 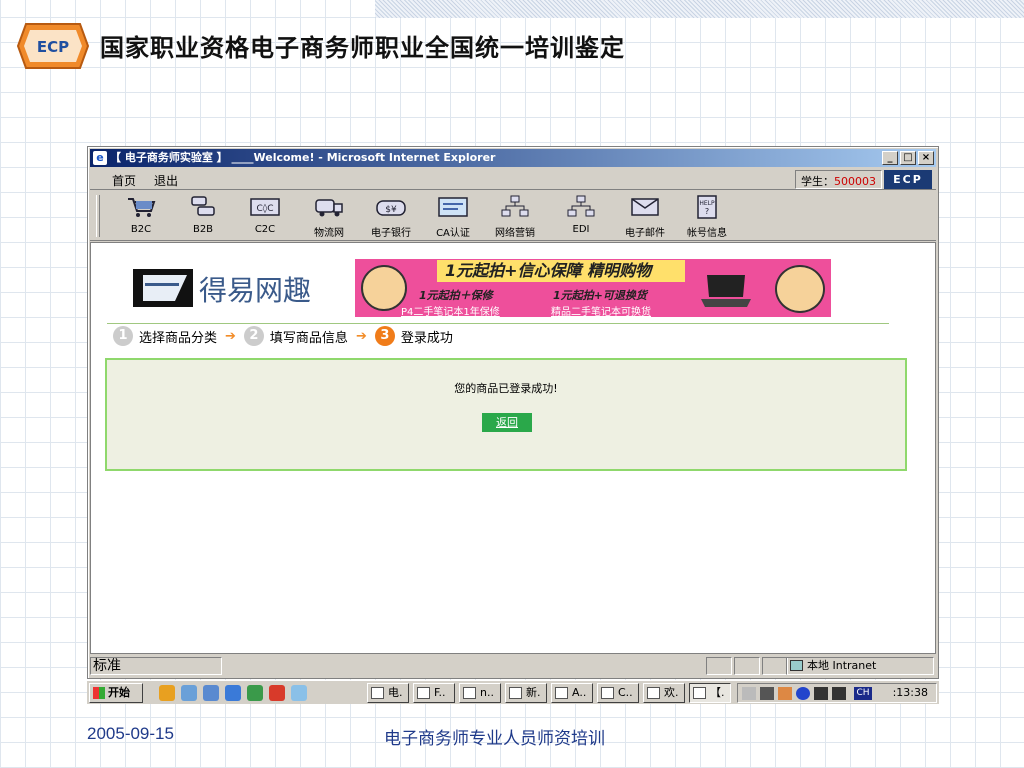 I want to click on taskbar-task-active: 【., so click(x=710, y=693).